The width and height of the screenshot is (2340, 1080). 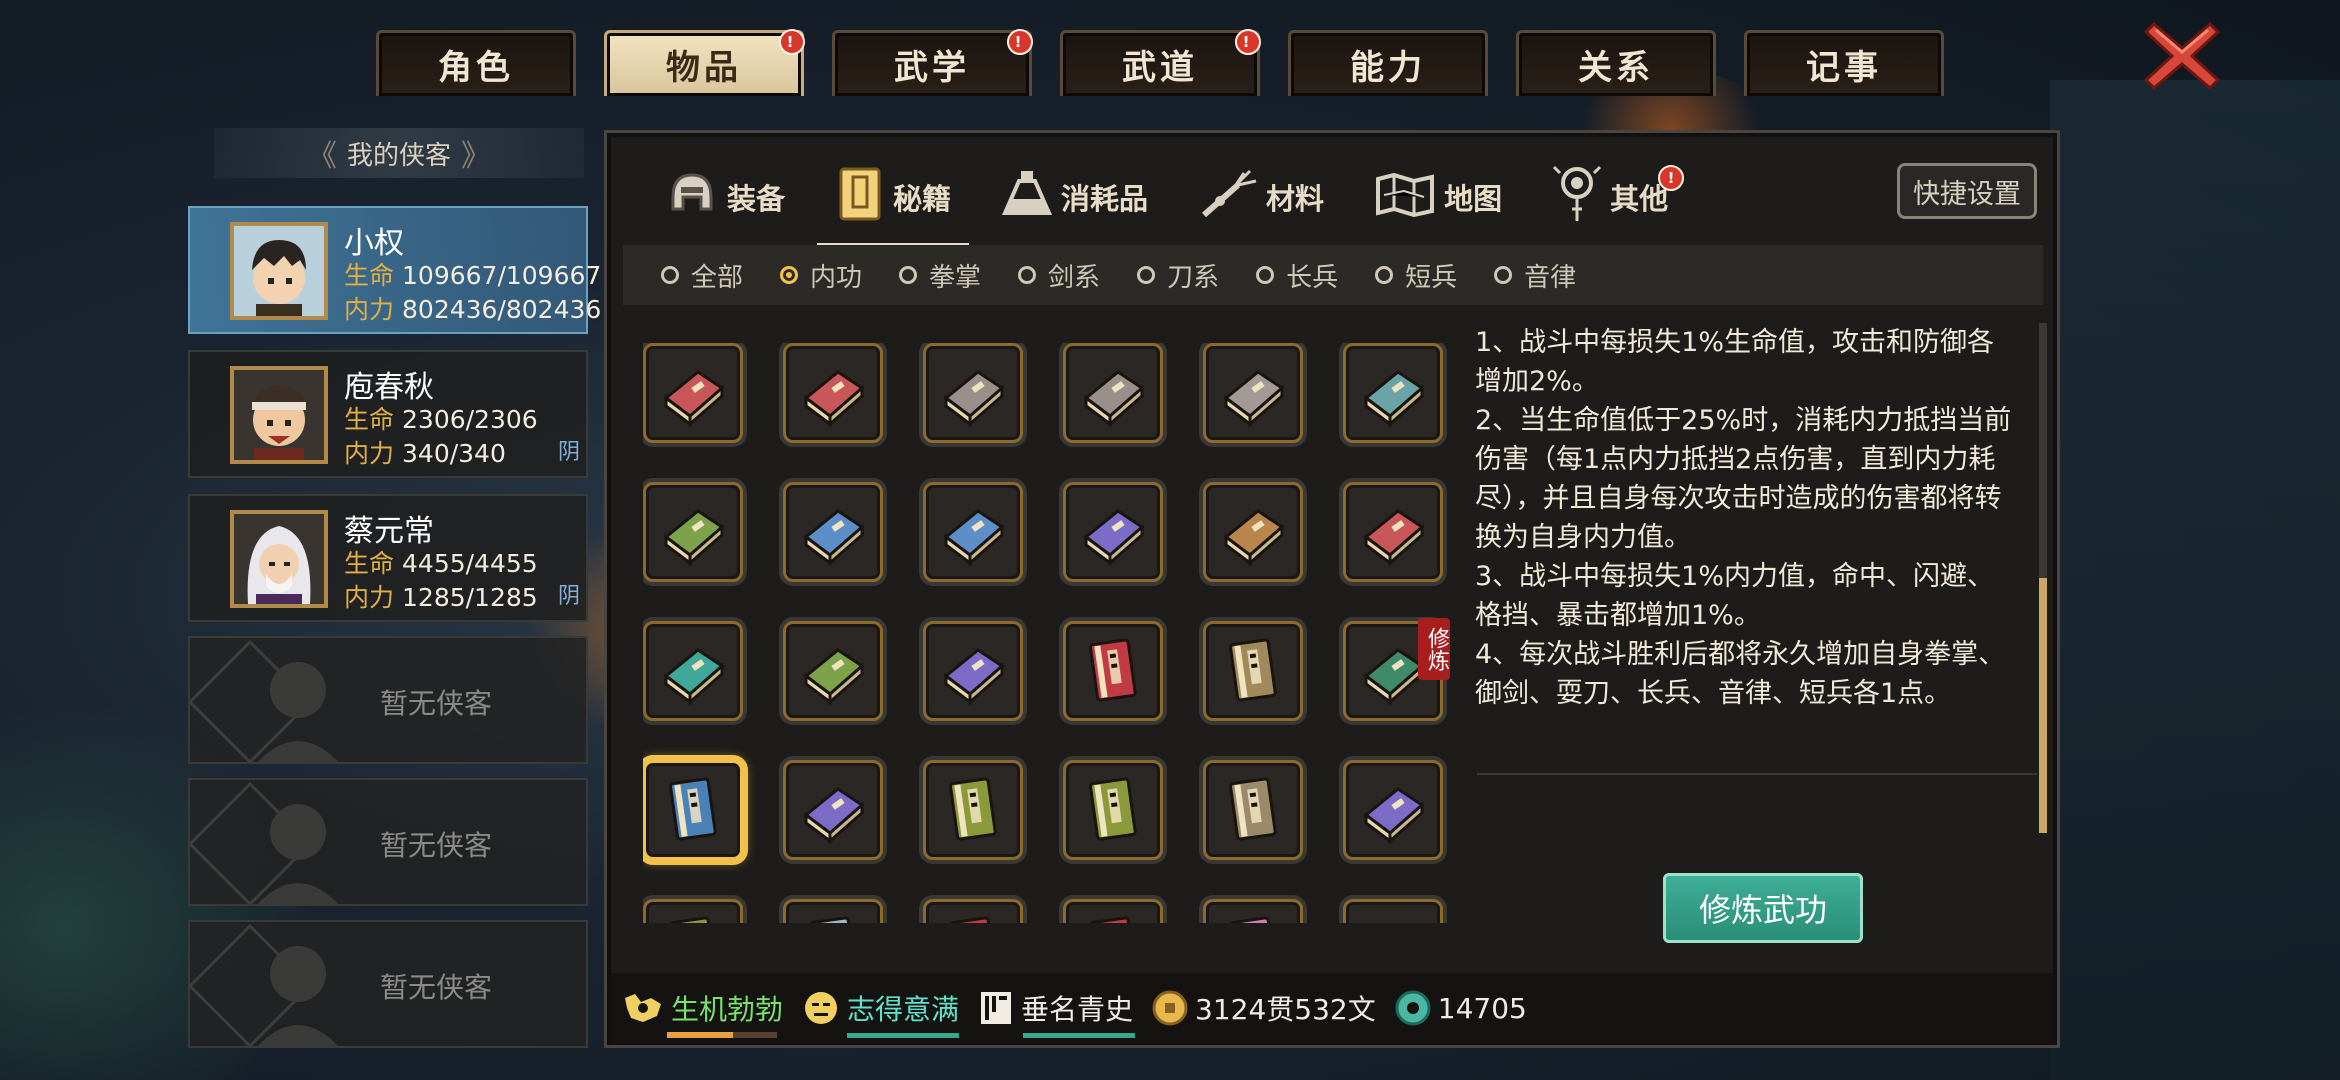 I want to click on hp-value: 2306/2306, so click(x=470, y=419).